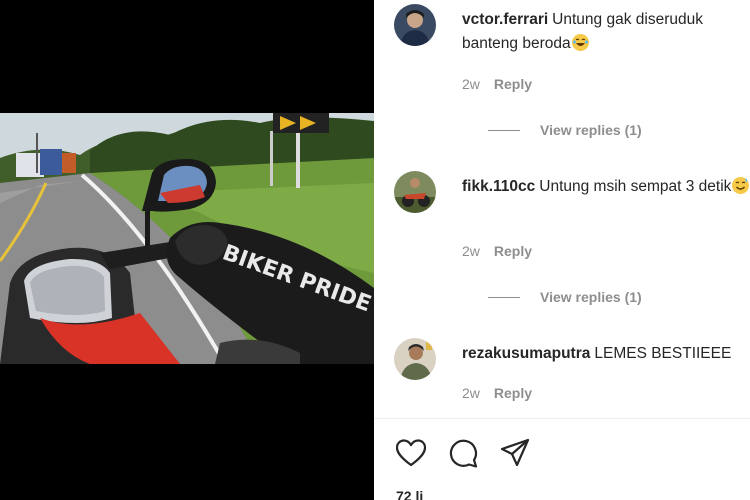 The height and width of the screenshot is (500, 750). What do you see at coordinates (741, 185) in the screenshot?
I see `smiling-sweat-emoji-icon` at bounding box center [741, 185].